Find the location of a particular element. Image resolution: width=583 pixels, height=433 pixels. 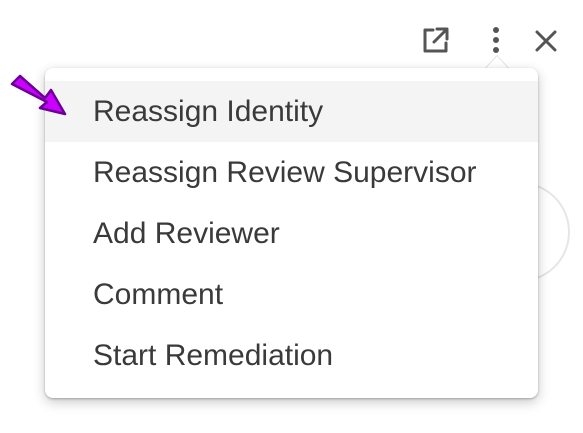

menu-item-add-reviewer: Add Reviewer is located at coordinates (291, 233).